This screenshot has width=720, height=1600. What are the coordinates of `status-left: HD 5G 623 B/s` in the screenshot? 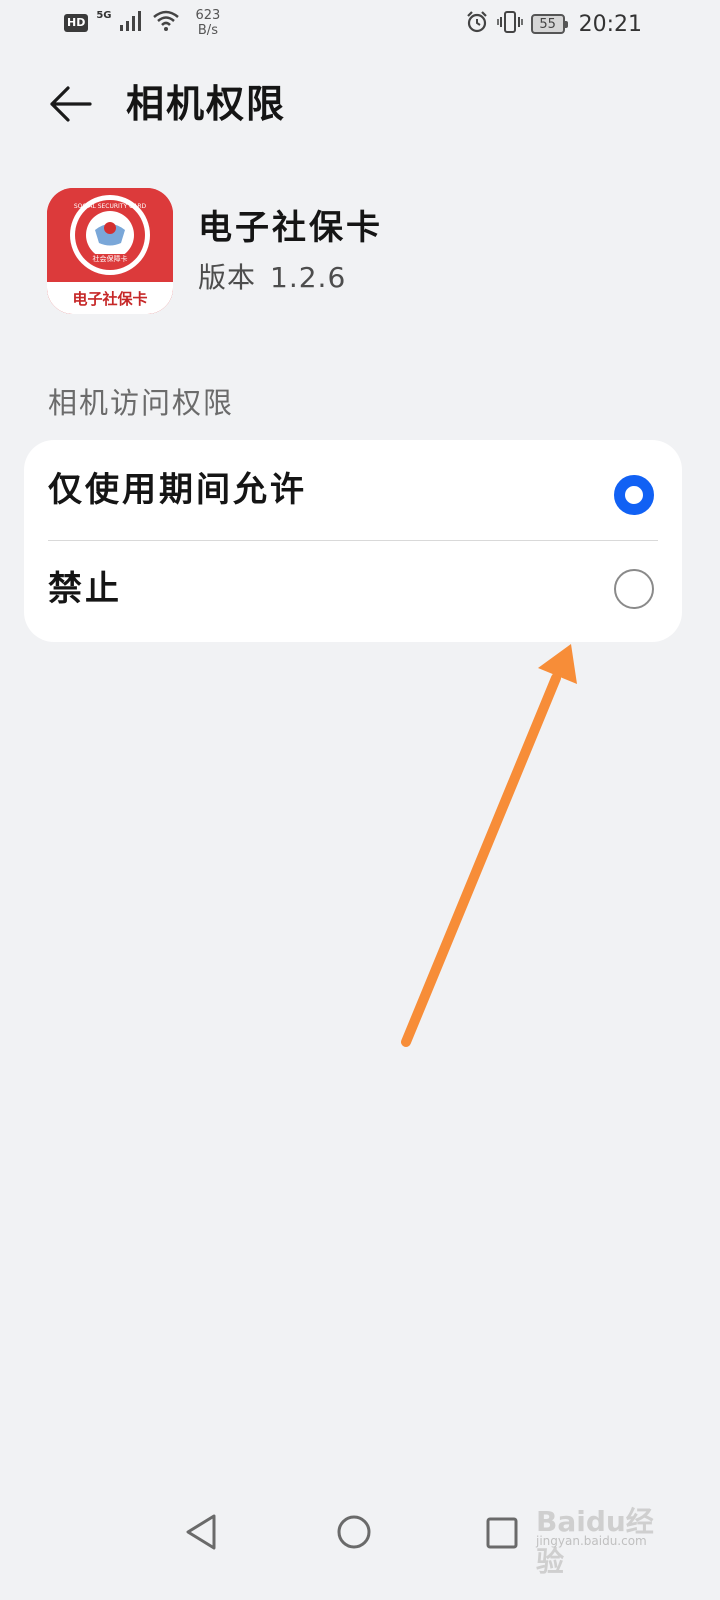 It's located at (142, 23).